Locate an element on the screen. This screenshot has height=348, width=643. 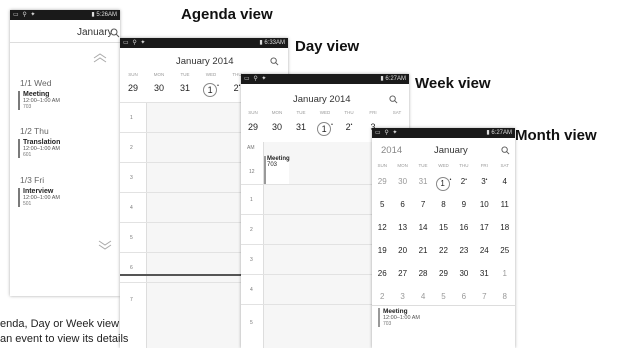
event-title: Interview is located at coordinates (38, 191).